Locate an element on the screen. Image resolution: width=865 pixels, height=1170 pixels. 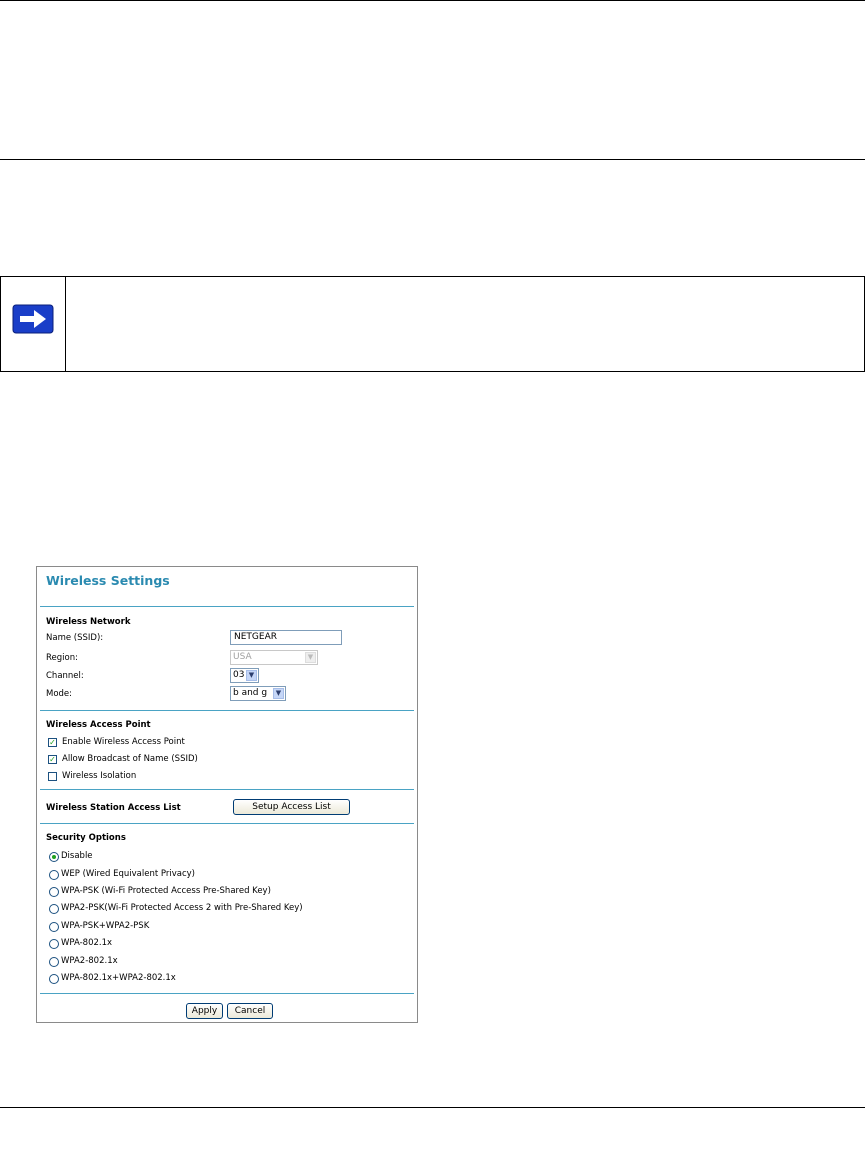
note-icon-cell is located at coordinates (33, 324).